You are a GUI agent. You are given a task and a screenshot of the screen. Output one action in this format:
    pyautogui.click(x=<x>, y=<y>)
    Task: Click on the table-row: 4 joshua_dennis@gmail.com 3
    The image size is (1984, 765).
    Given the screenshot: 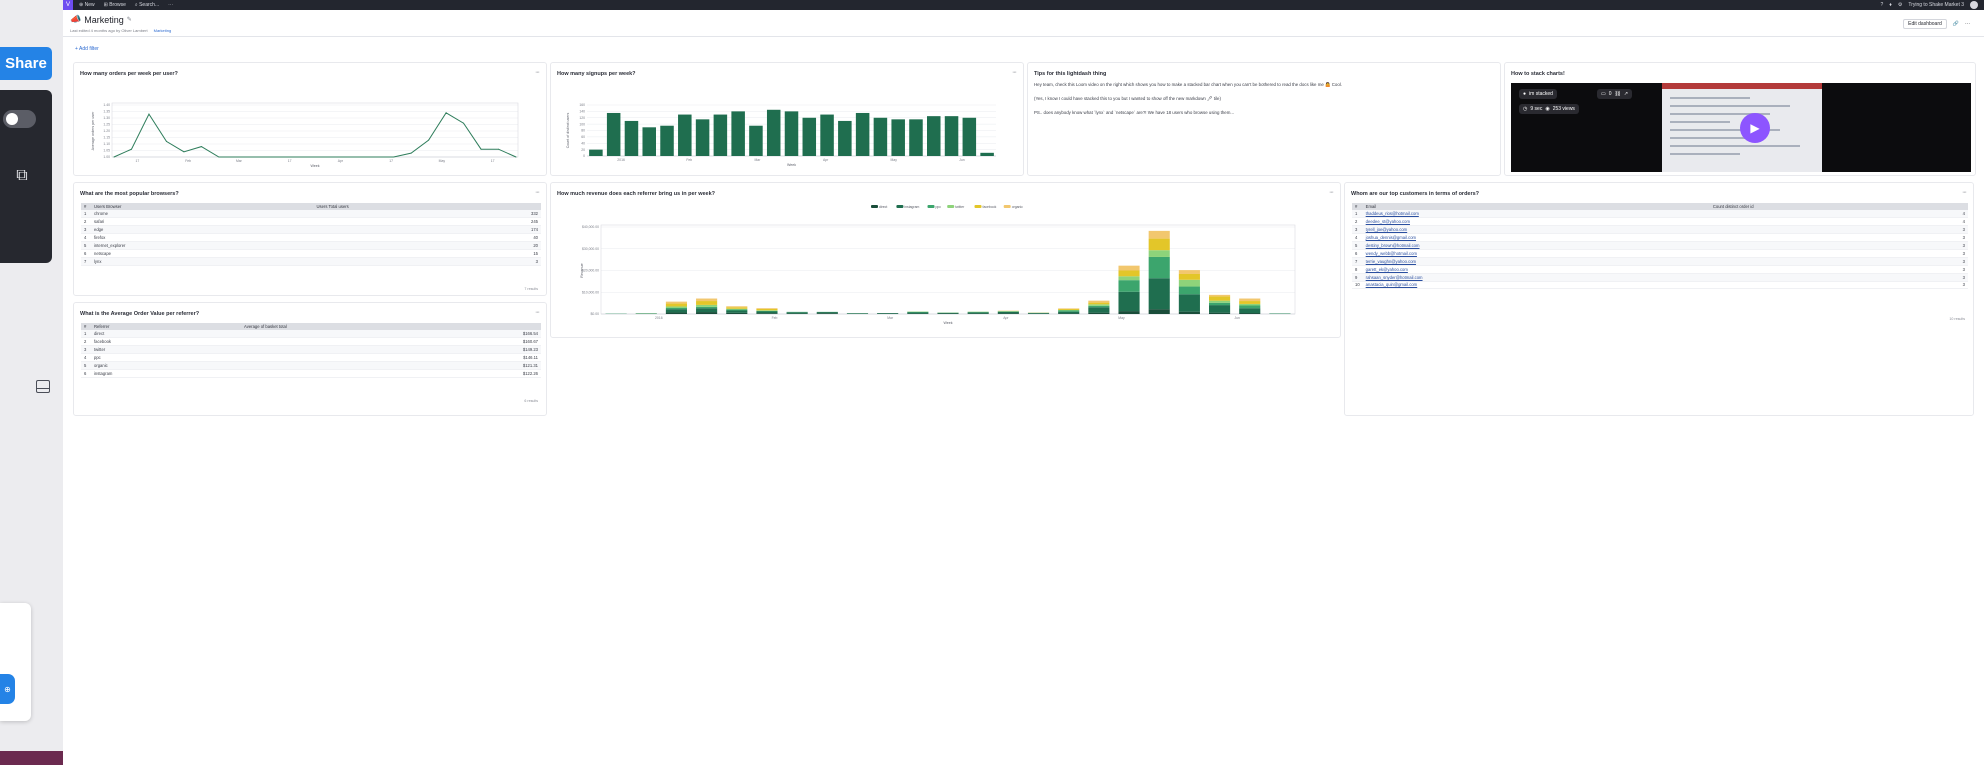 What is the action you would take?
    pyautogui.click(x=1660, y=238)
    